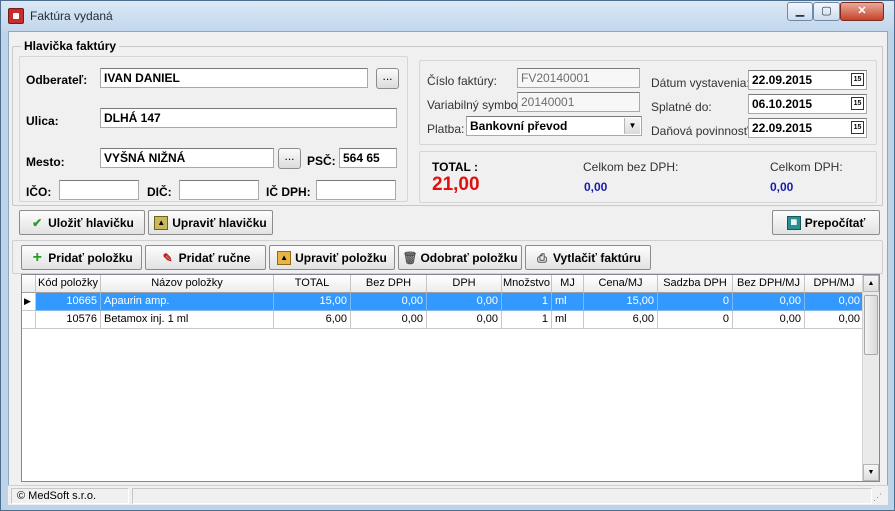 The image size is (895, 511). Describe the element at coordinates (29, 284) in the screenshot. I see `row-header-corner` at that location.